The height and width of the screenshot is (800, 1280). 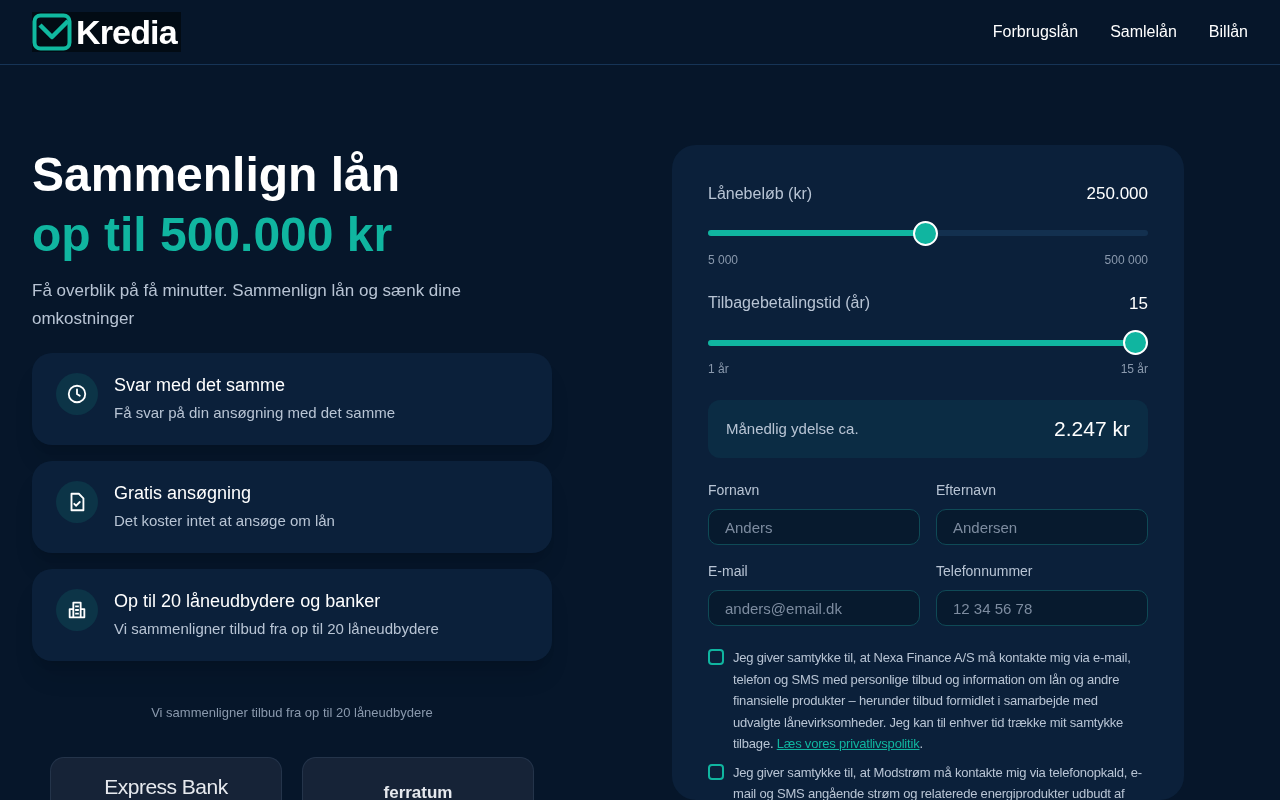 I want to click on field-label: Telefonnummer, so click(x=985, y=571).